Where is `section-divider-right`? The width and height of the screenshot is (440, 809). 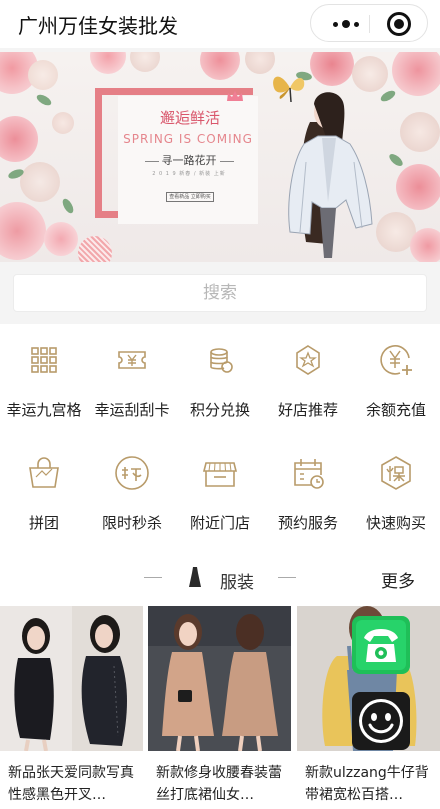
section-divider-right is located at coordinates (287, 577).